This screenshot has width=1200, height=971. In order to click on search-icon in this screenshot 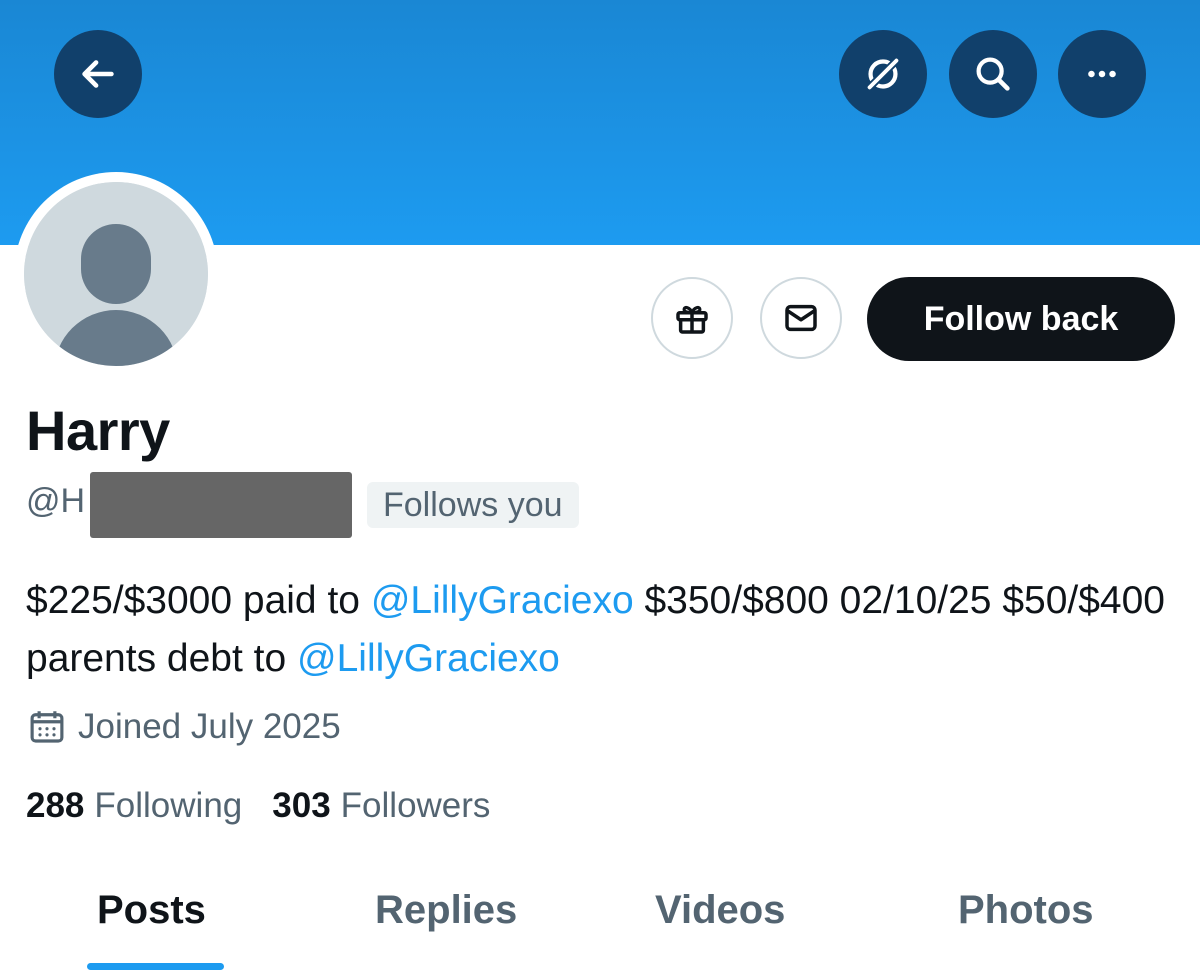, I will do `click(993, 74)`.